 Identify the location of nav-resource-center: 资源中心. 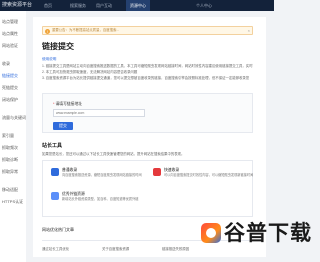
(138, 5).